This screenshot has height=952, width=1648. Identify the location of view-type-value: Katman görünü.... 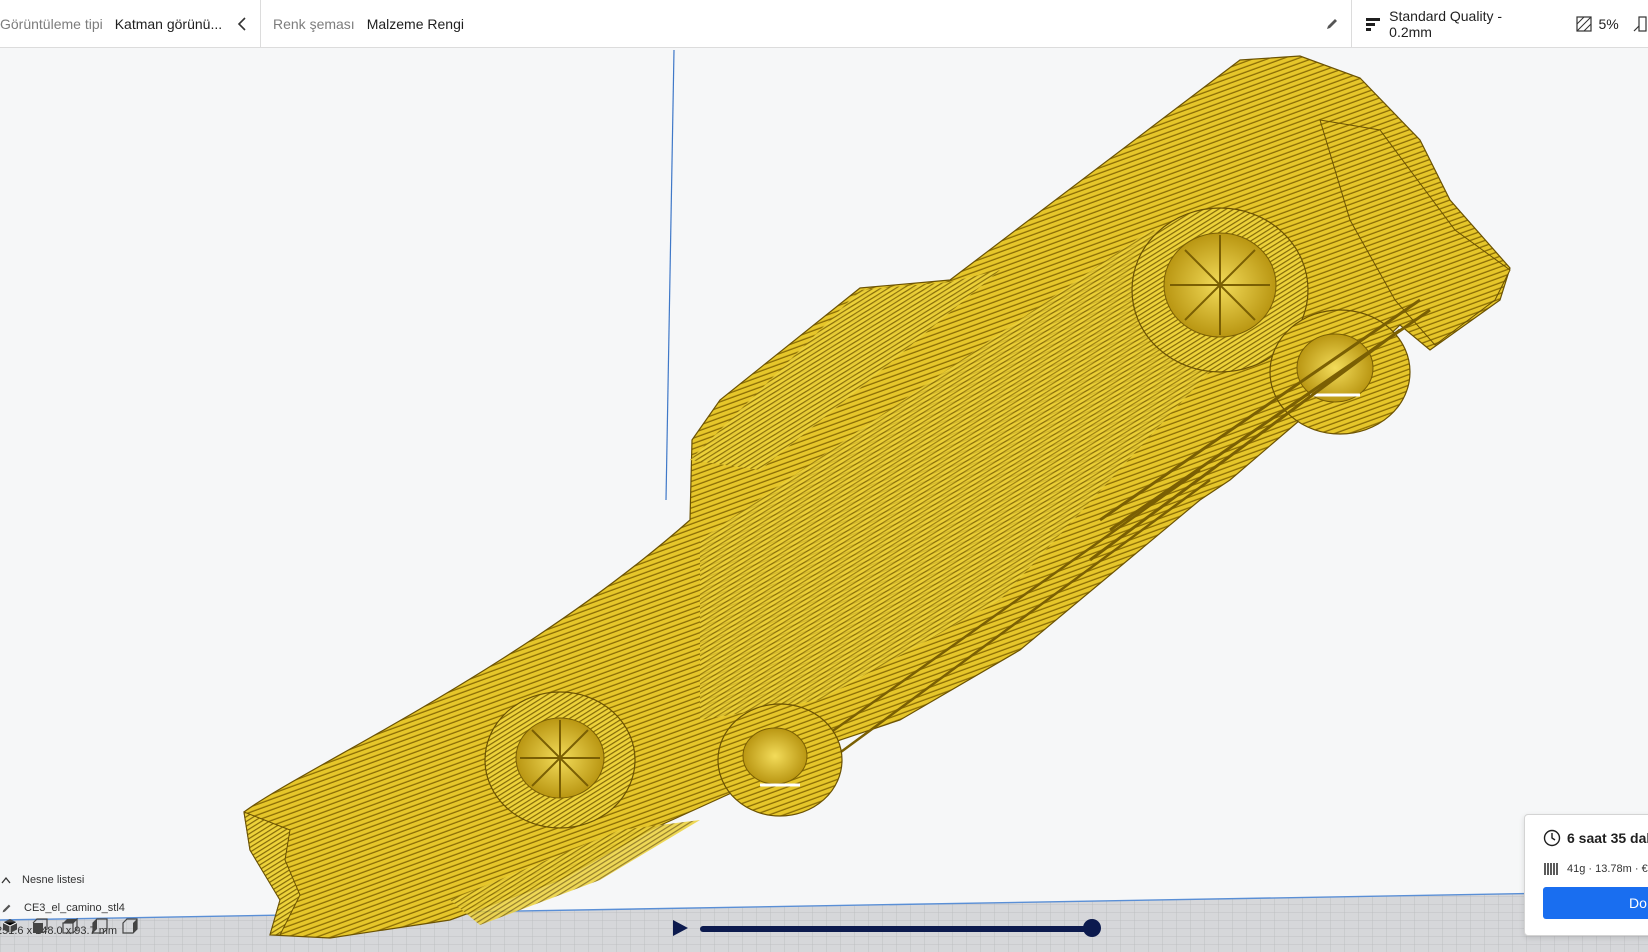
(168, 24).